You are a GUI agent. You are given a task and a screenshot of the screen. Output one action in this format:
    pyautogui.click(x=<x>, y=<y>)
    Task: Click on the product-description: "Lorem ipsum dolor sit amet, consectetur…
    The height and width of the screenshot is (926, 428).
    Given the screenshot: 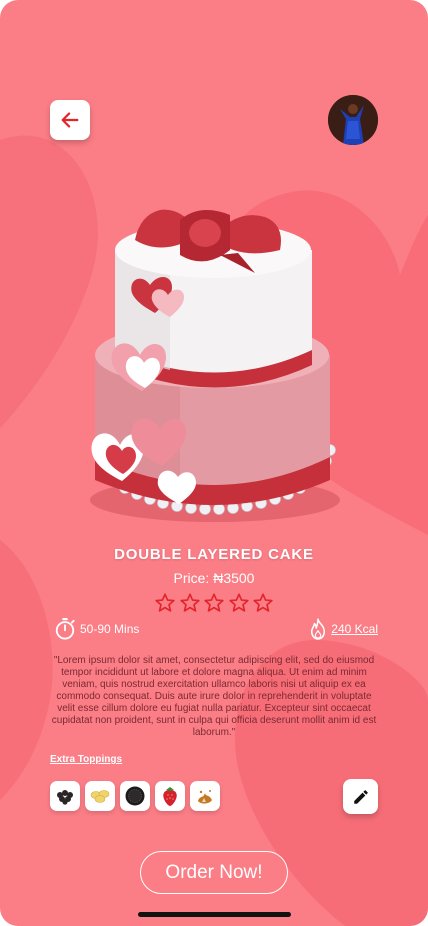 What is the action you would take?
    pyautogui.click(x=214, y=696)
    